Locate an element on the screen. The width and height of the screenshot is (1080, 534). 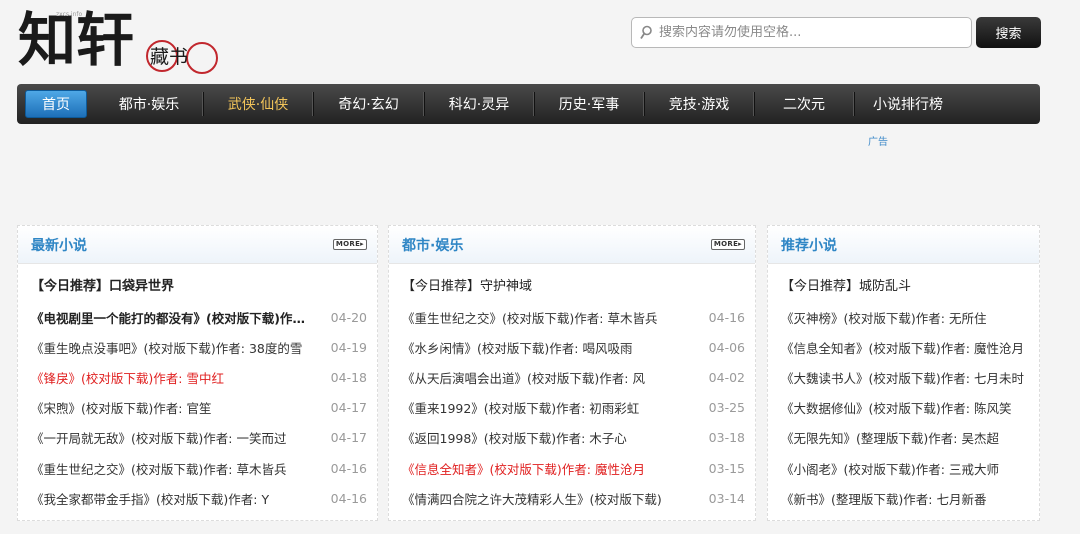
novel-date: 04-20 is located at coordinates (348, 317).